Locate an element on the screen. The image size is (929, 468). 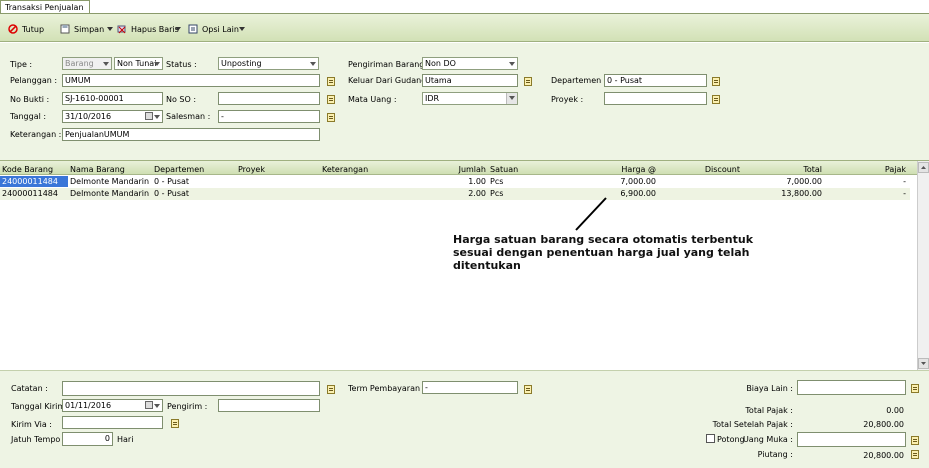
col-harga: Harga @ is located at coordinates (628, 169).